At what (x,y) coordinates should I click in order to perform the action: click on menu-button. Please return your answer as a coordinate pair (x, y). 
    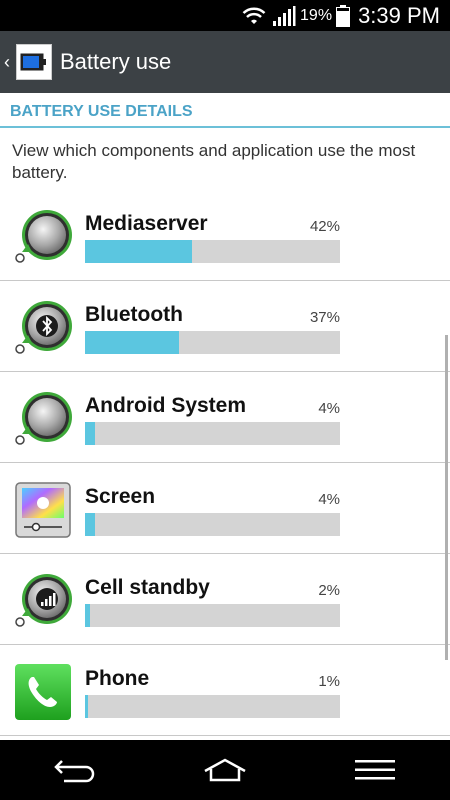
    Looking at the image, I should click on (375, 770).